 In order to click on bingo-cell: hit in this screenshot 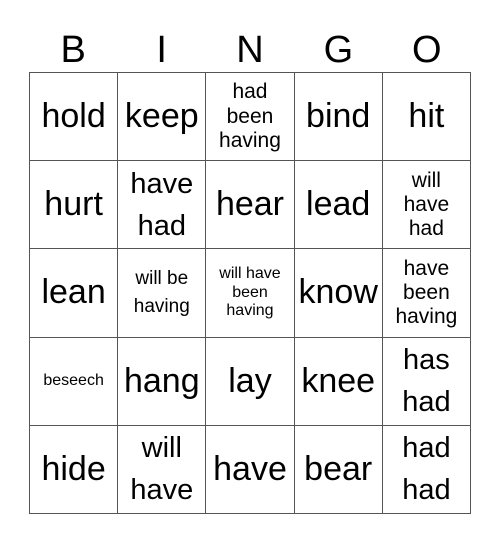, I will do `click(426, 117)`.